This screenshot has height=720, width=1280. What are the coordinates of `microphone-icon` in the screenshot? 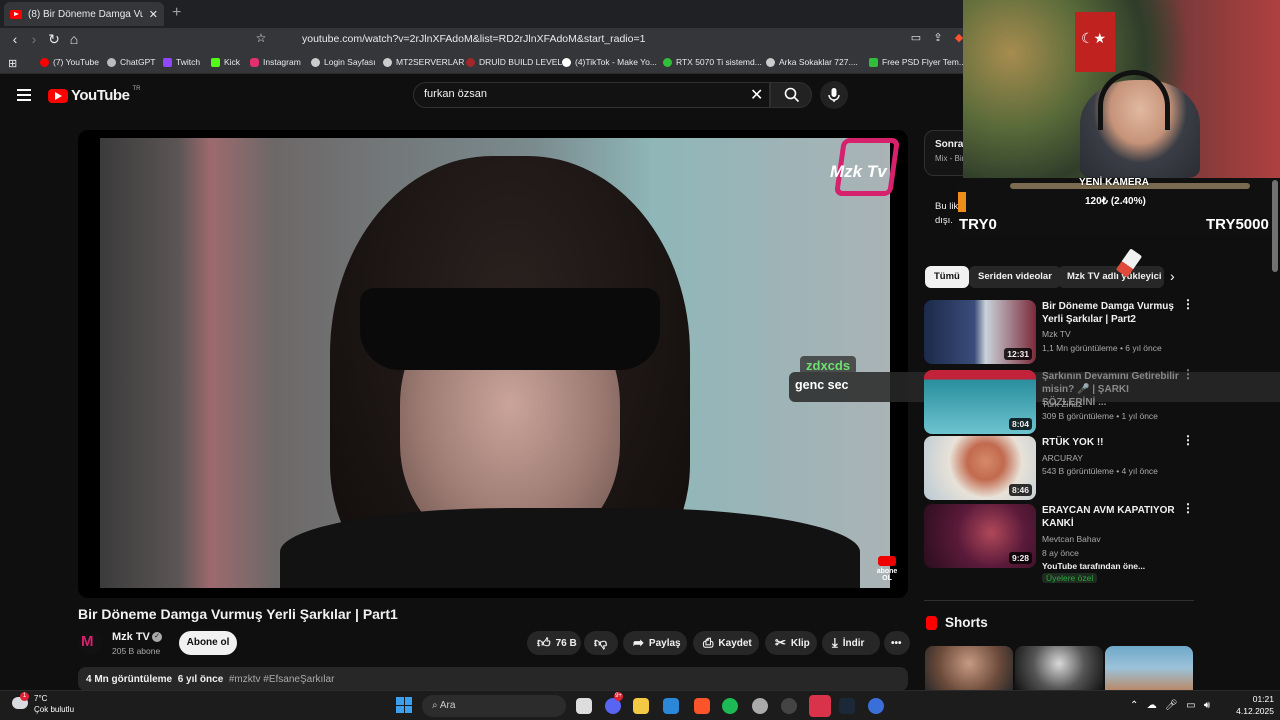 It's located at (834, 95).